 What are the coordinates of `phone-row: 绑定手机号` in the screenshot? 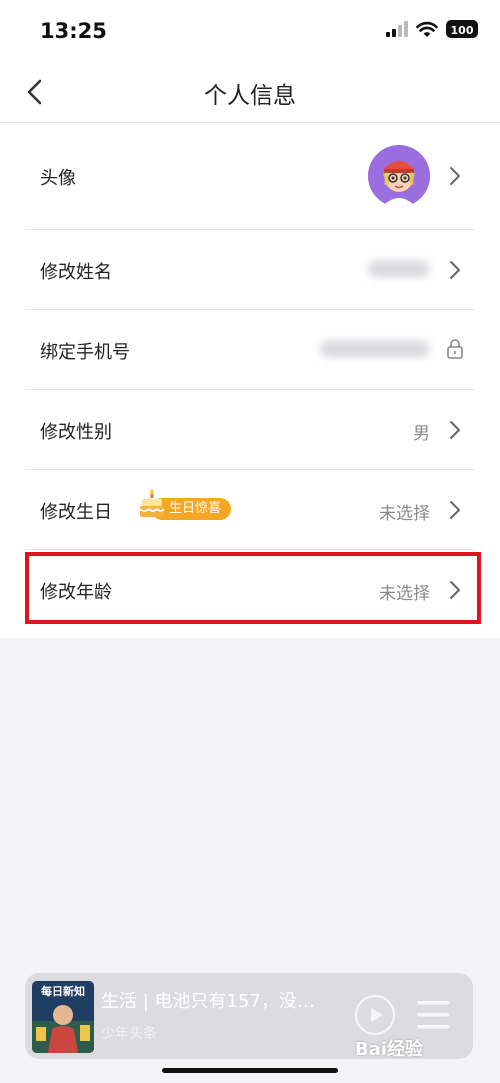 It's located at (250, 349).